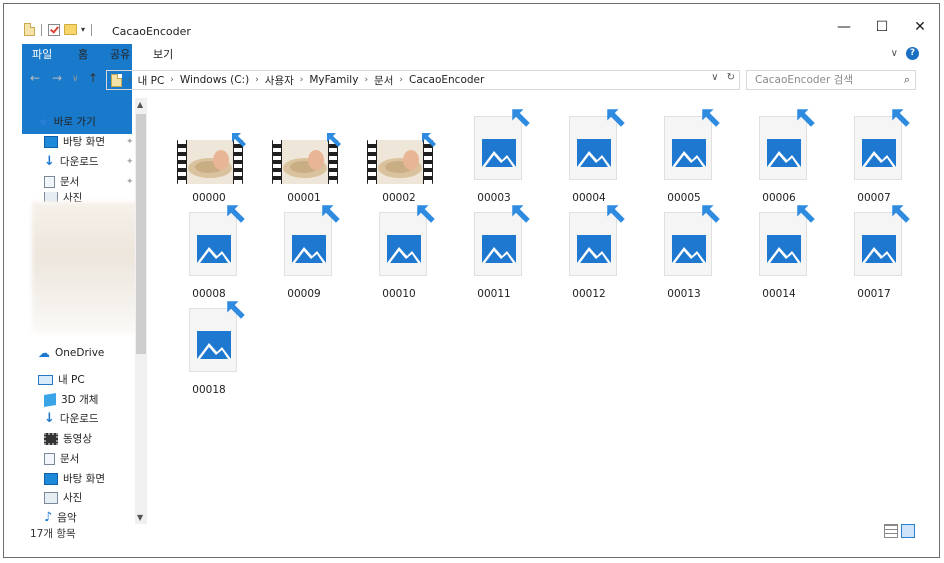 The image size is (944, 563). What do you see at coordinates (89, 141) in the screenshot?
I see `sidebar-item-desktop: 바탕 화면 ✦` at bounding box center [89, 141].